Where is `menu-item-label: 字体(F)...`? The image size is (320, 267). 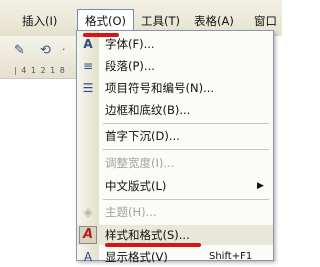
menu-item-label: 字体(F)... is located at coordinates (130, 44).